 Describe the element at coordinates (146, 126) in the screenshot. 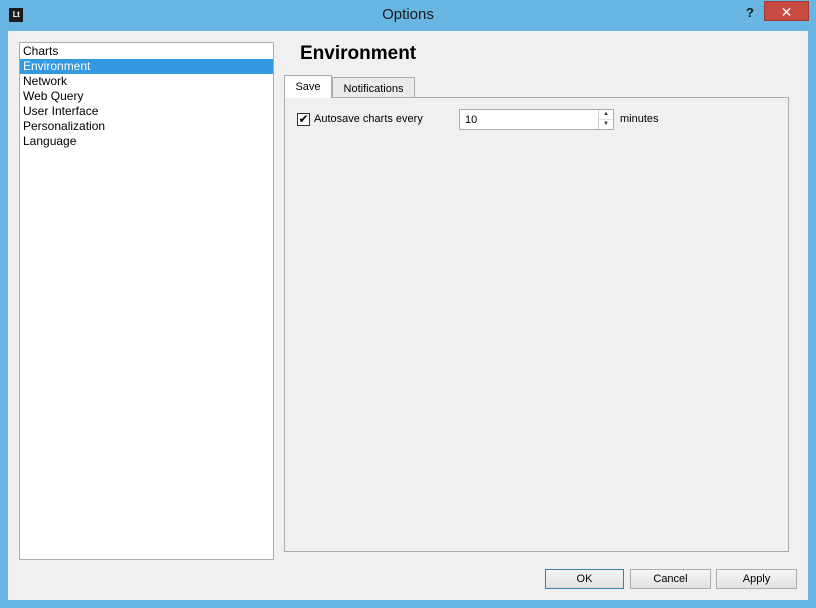

I see `category-item-personalization: Personalization` at that location.